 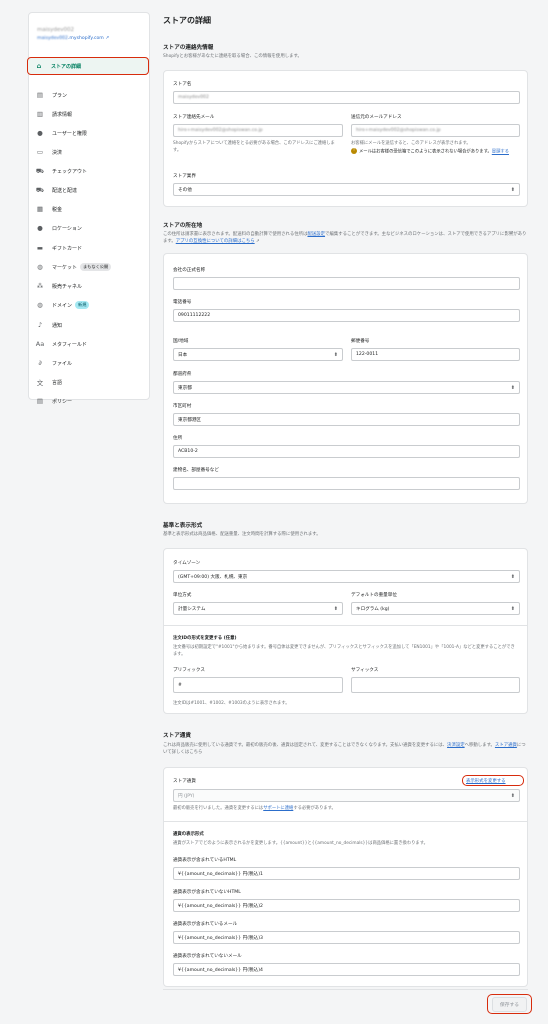 What do you see at coordinates (189, 670) in the screenshot?
I see `prefix-label: プリフィックス` at bounding box center [189, 670].